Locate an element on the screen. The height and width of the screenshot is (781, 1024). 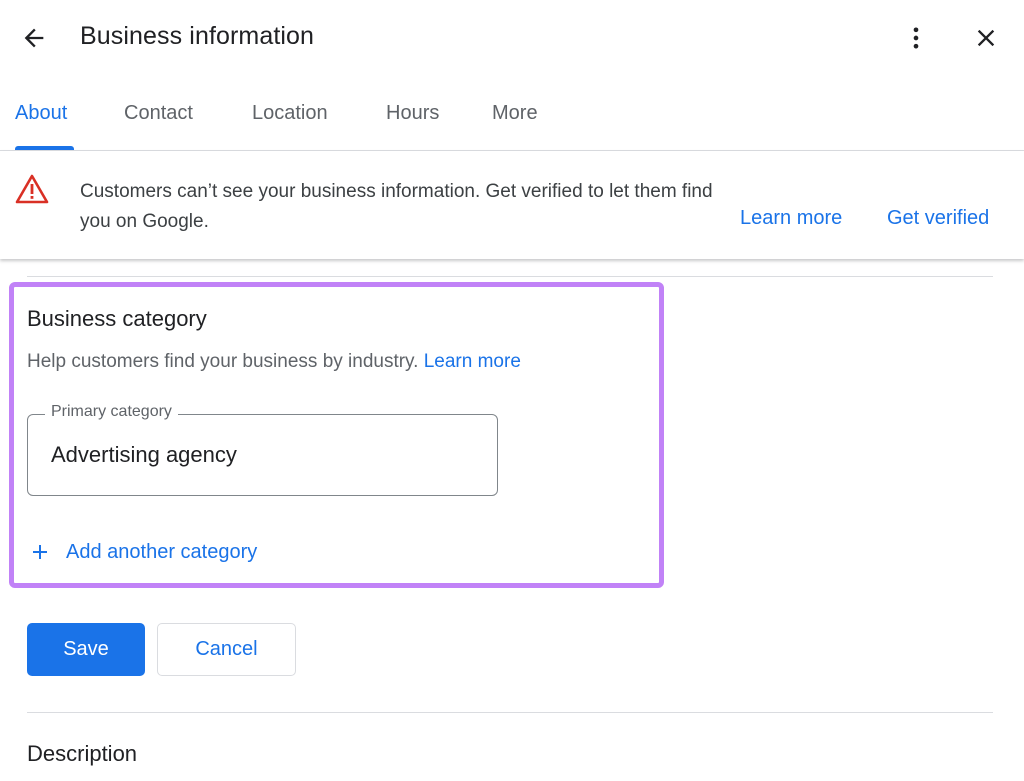
active-tab-indicator is located at coordinates (44, 148).